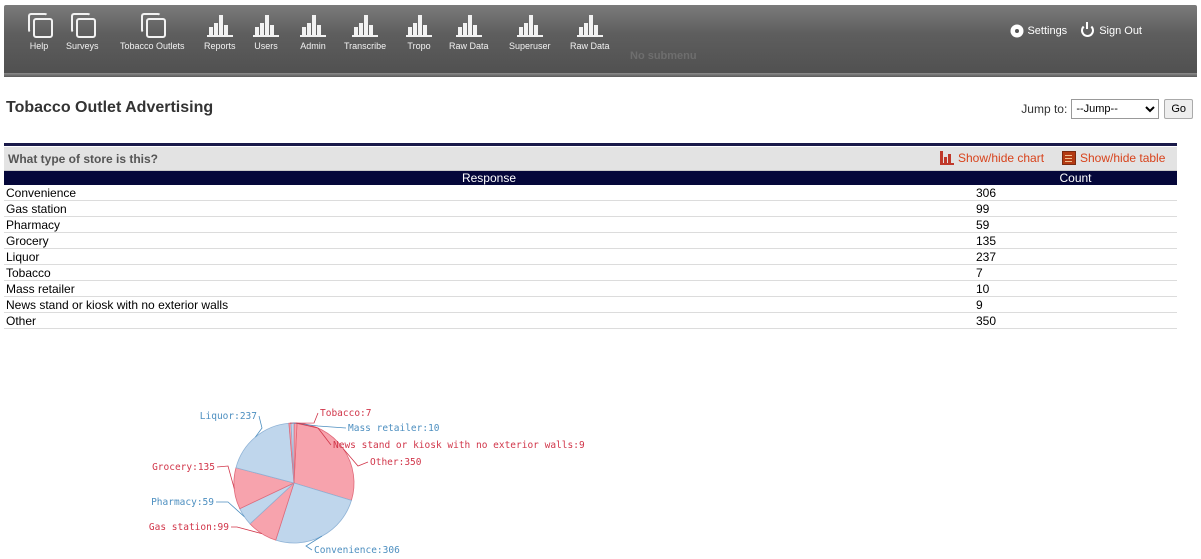 The height and width of the screenshot is (559, 1201). What do you see at coordinates (489, 240) in the screenshot?
I see `response-cell: Grocery` at bounding box center [489, 240].